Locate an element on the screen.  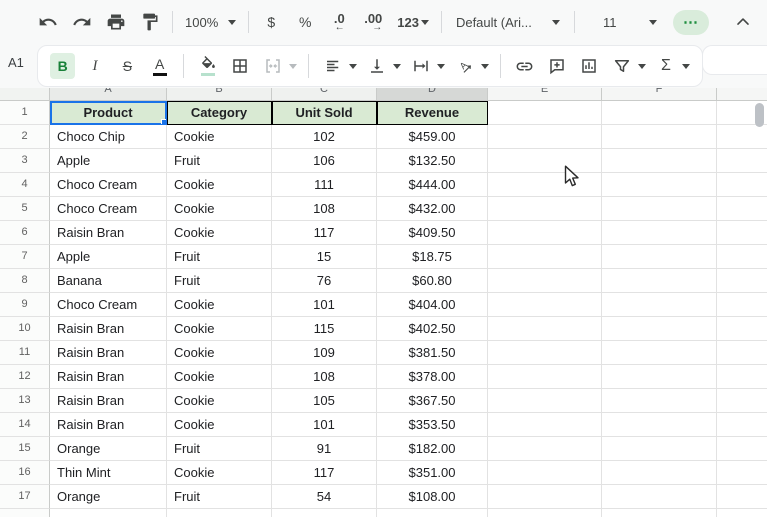
insert-comment-button is located at coordinates (556, 66).